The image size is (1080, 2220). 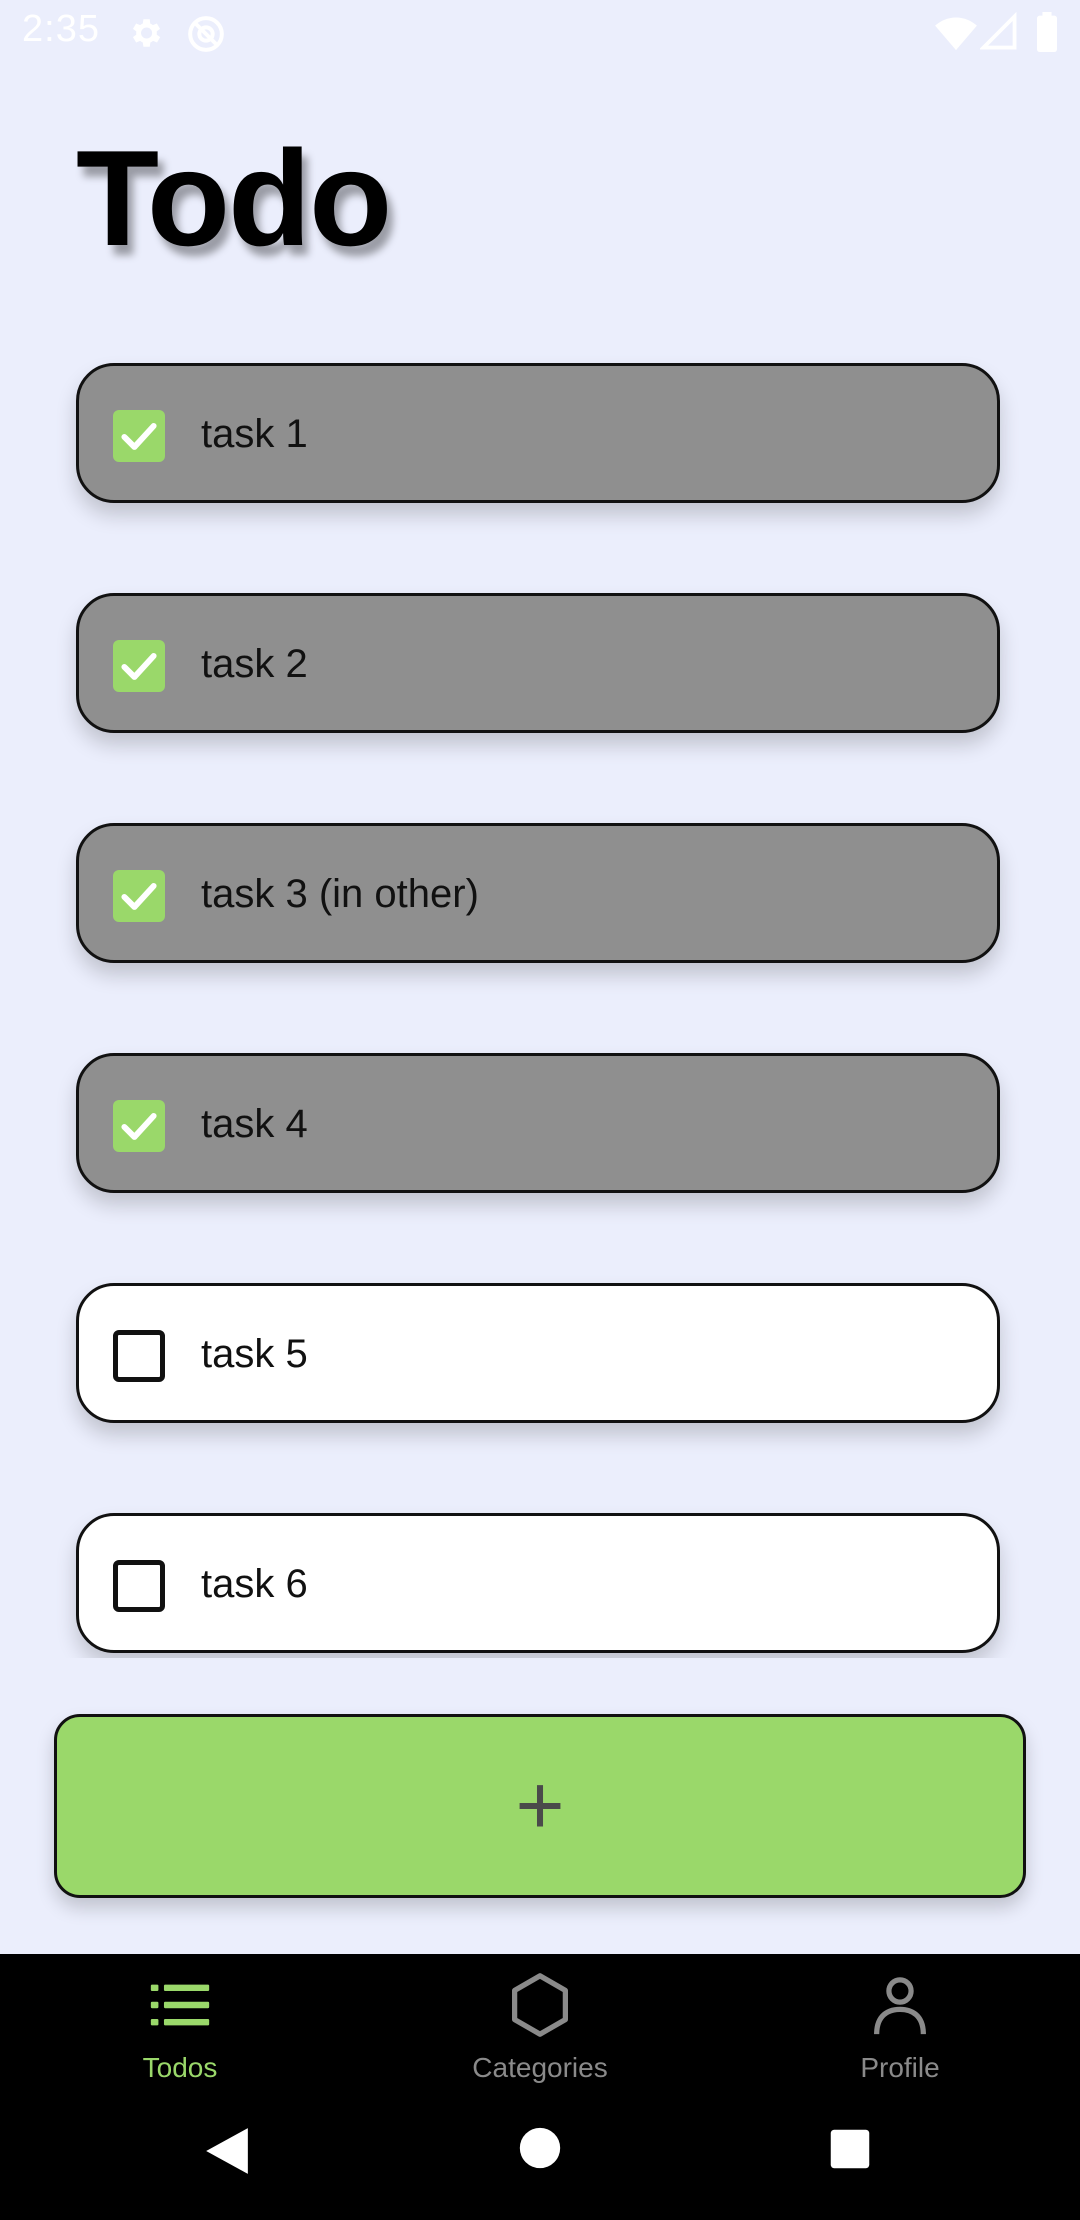 I want to click on todo-label: task 3 (in other), so click(x=340, y=894).